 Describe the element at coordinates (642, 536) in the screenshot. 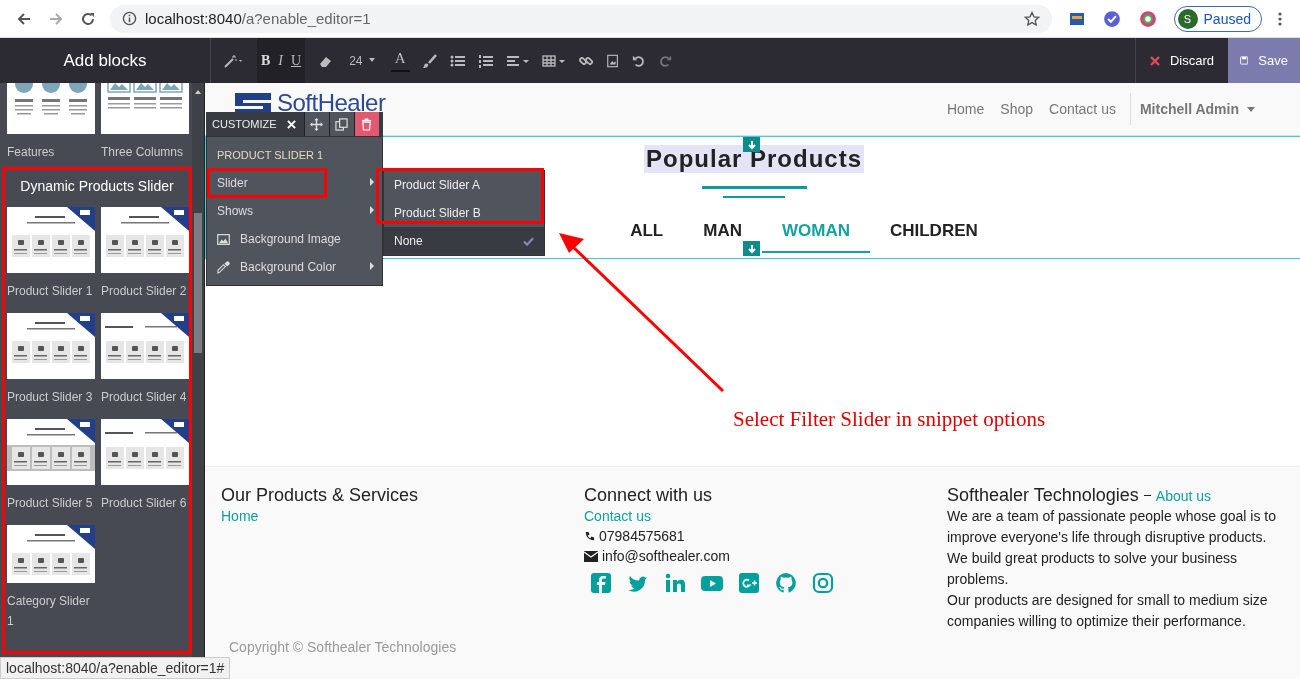

I see `phone-number: 07984575681` at that location.